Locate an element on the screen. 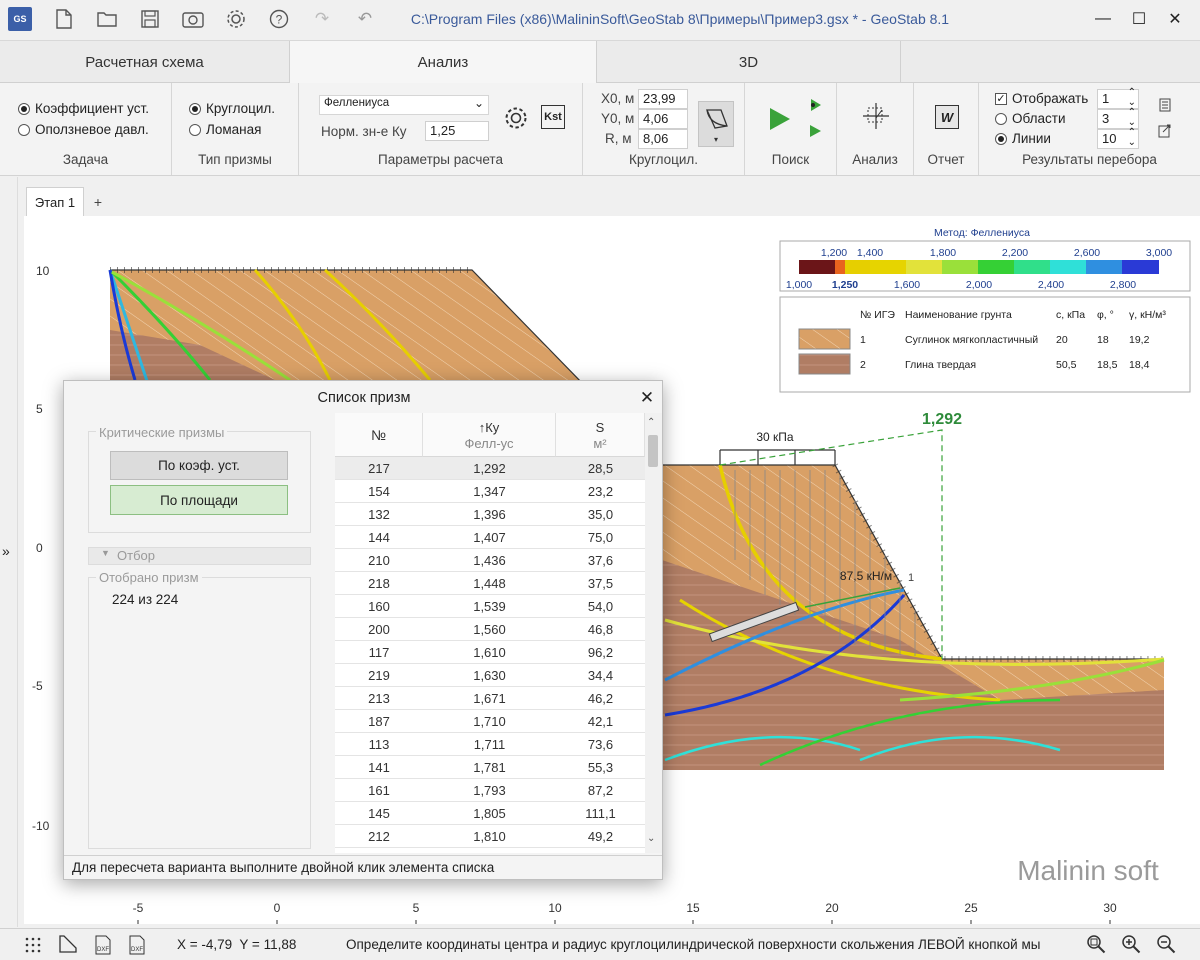 The width and height of the screenshot is (1200, 960). close-dialog-icon: ✕ is located at coordinates (647, 398).